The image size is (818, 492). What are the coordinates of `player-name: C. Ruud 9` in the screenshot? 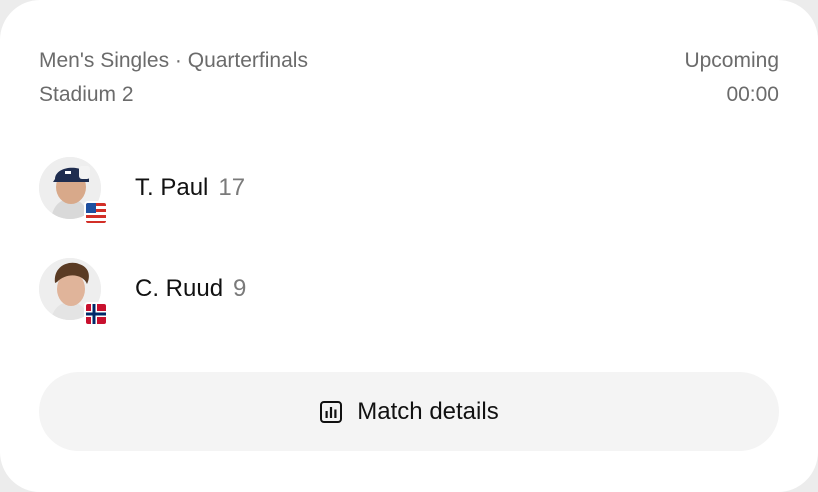 It's located at (190, 289).